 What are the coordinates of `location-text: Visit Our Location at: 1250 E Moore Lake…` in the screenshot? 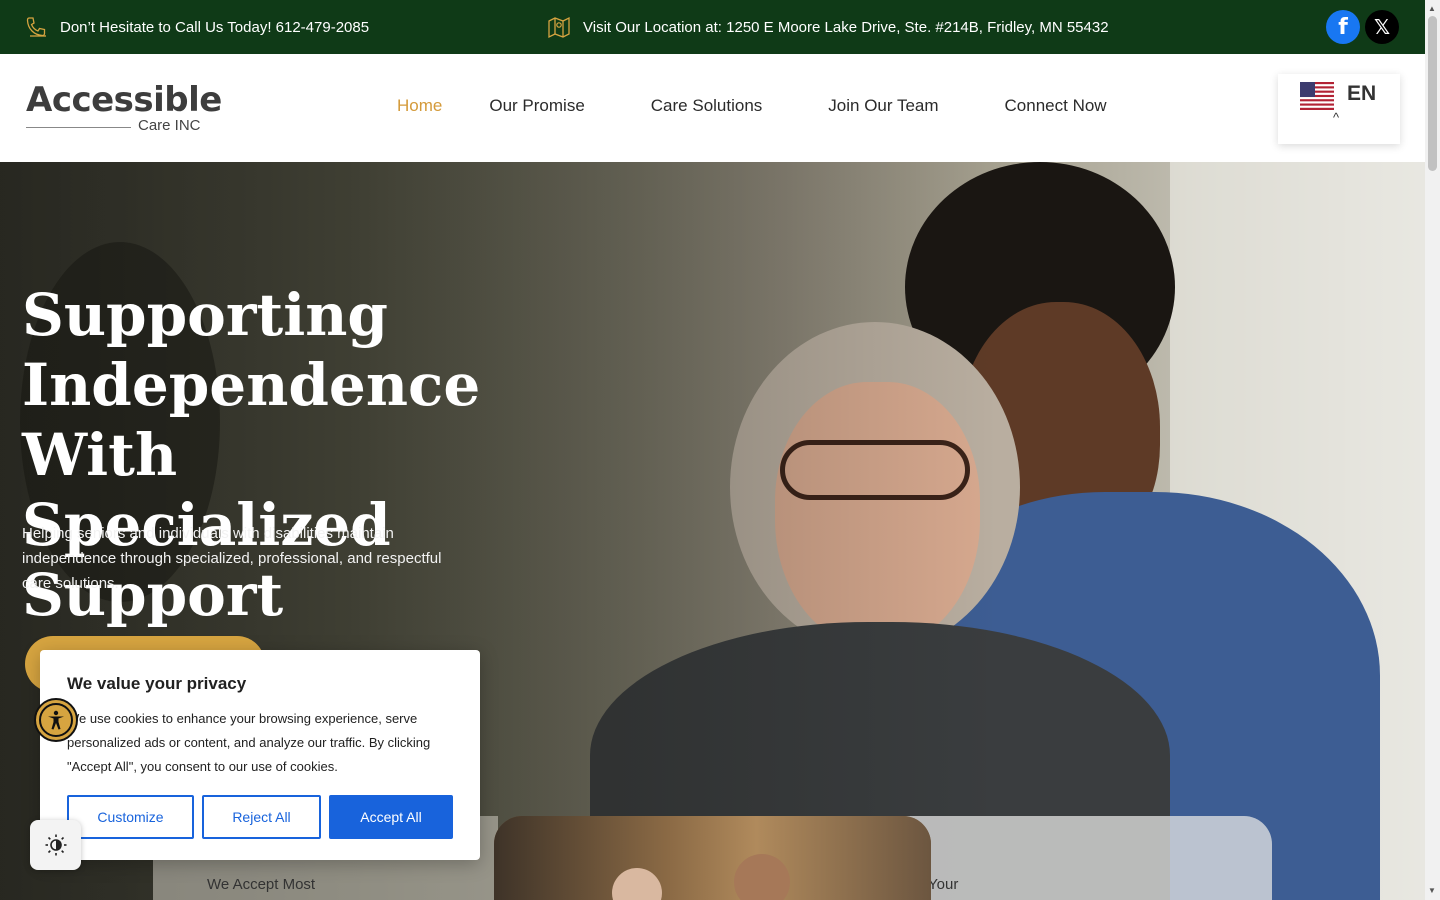 It's located at (846, 27).